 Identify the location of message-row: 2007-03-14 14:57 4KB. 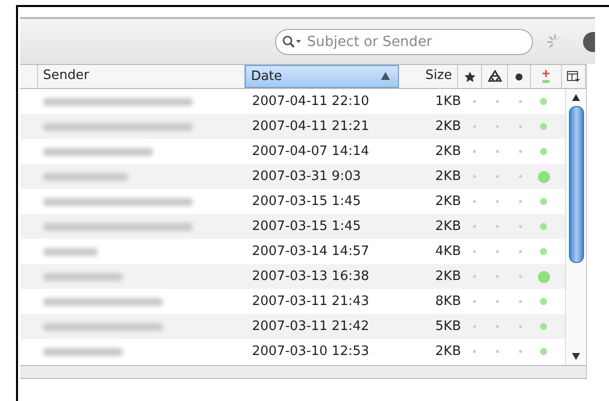
(292, 251).